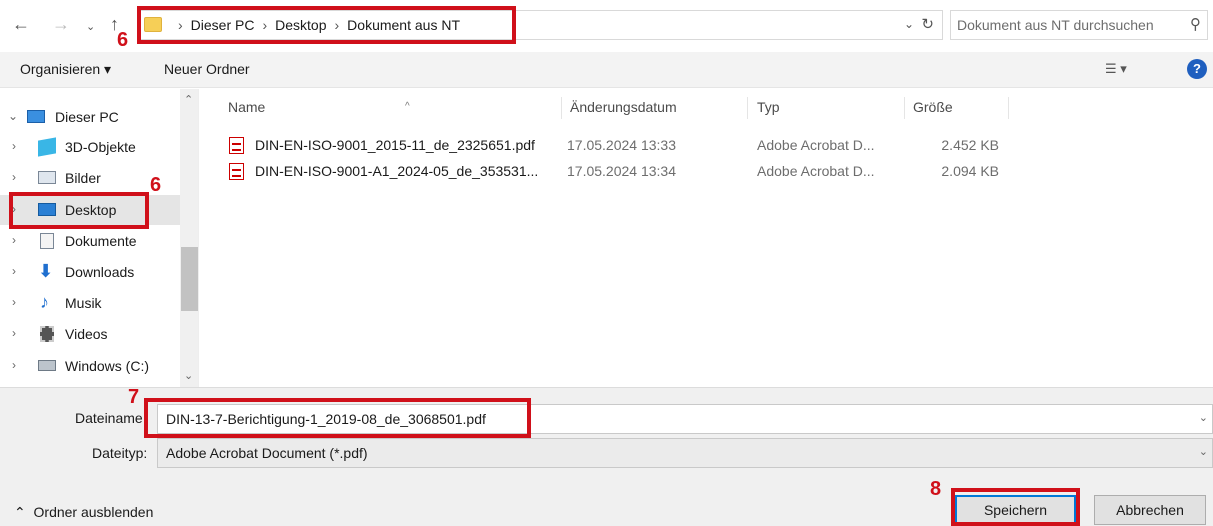 This screenshot has width=1213, height=526. What do you see at coordinates (47, 177) in the screenshot?
I see `image-icon` at bounding box center [47, 177].